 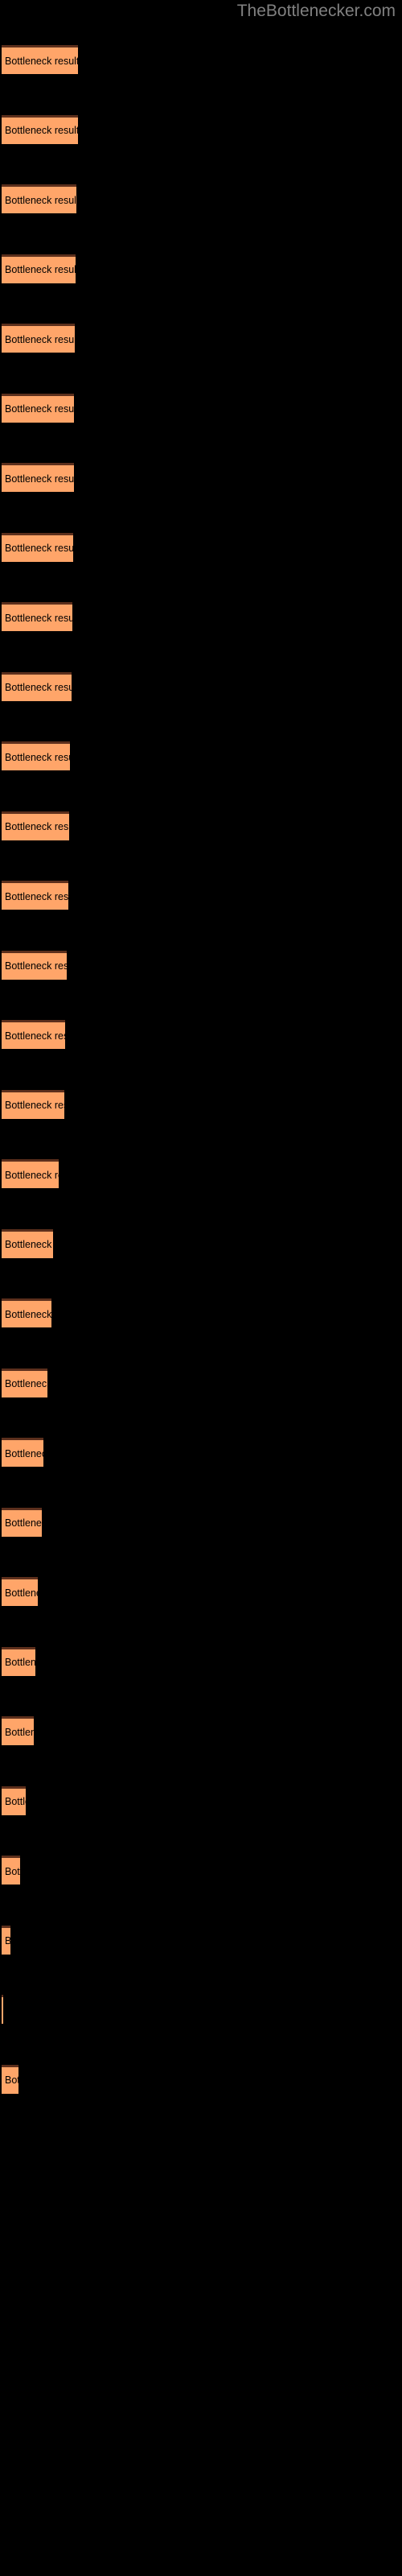 I want to click on bar-5: Bottleneck result, so click(x=38, y=338).